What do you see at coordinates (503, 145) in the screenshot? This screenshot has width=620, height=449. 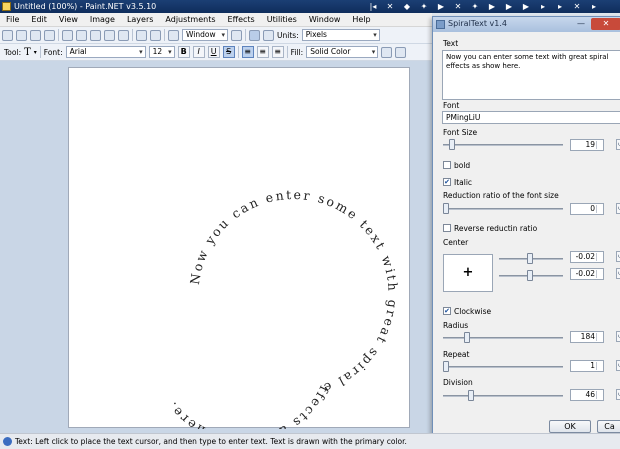 I see `font-size-slider` at bounding box center [503, 145].